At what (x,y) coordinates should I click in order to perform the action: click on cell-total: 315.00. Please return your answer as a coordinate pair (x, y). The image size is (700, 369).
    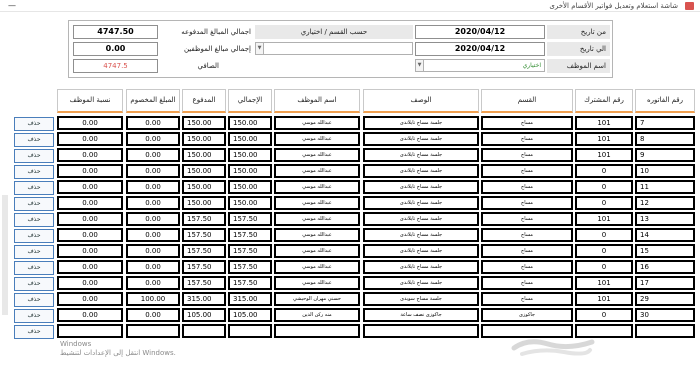
    Looking at the image, I should click on (250, 299).